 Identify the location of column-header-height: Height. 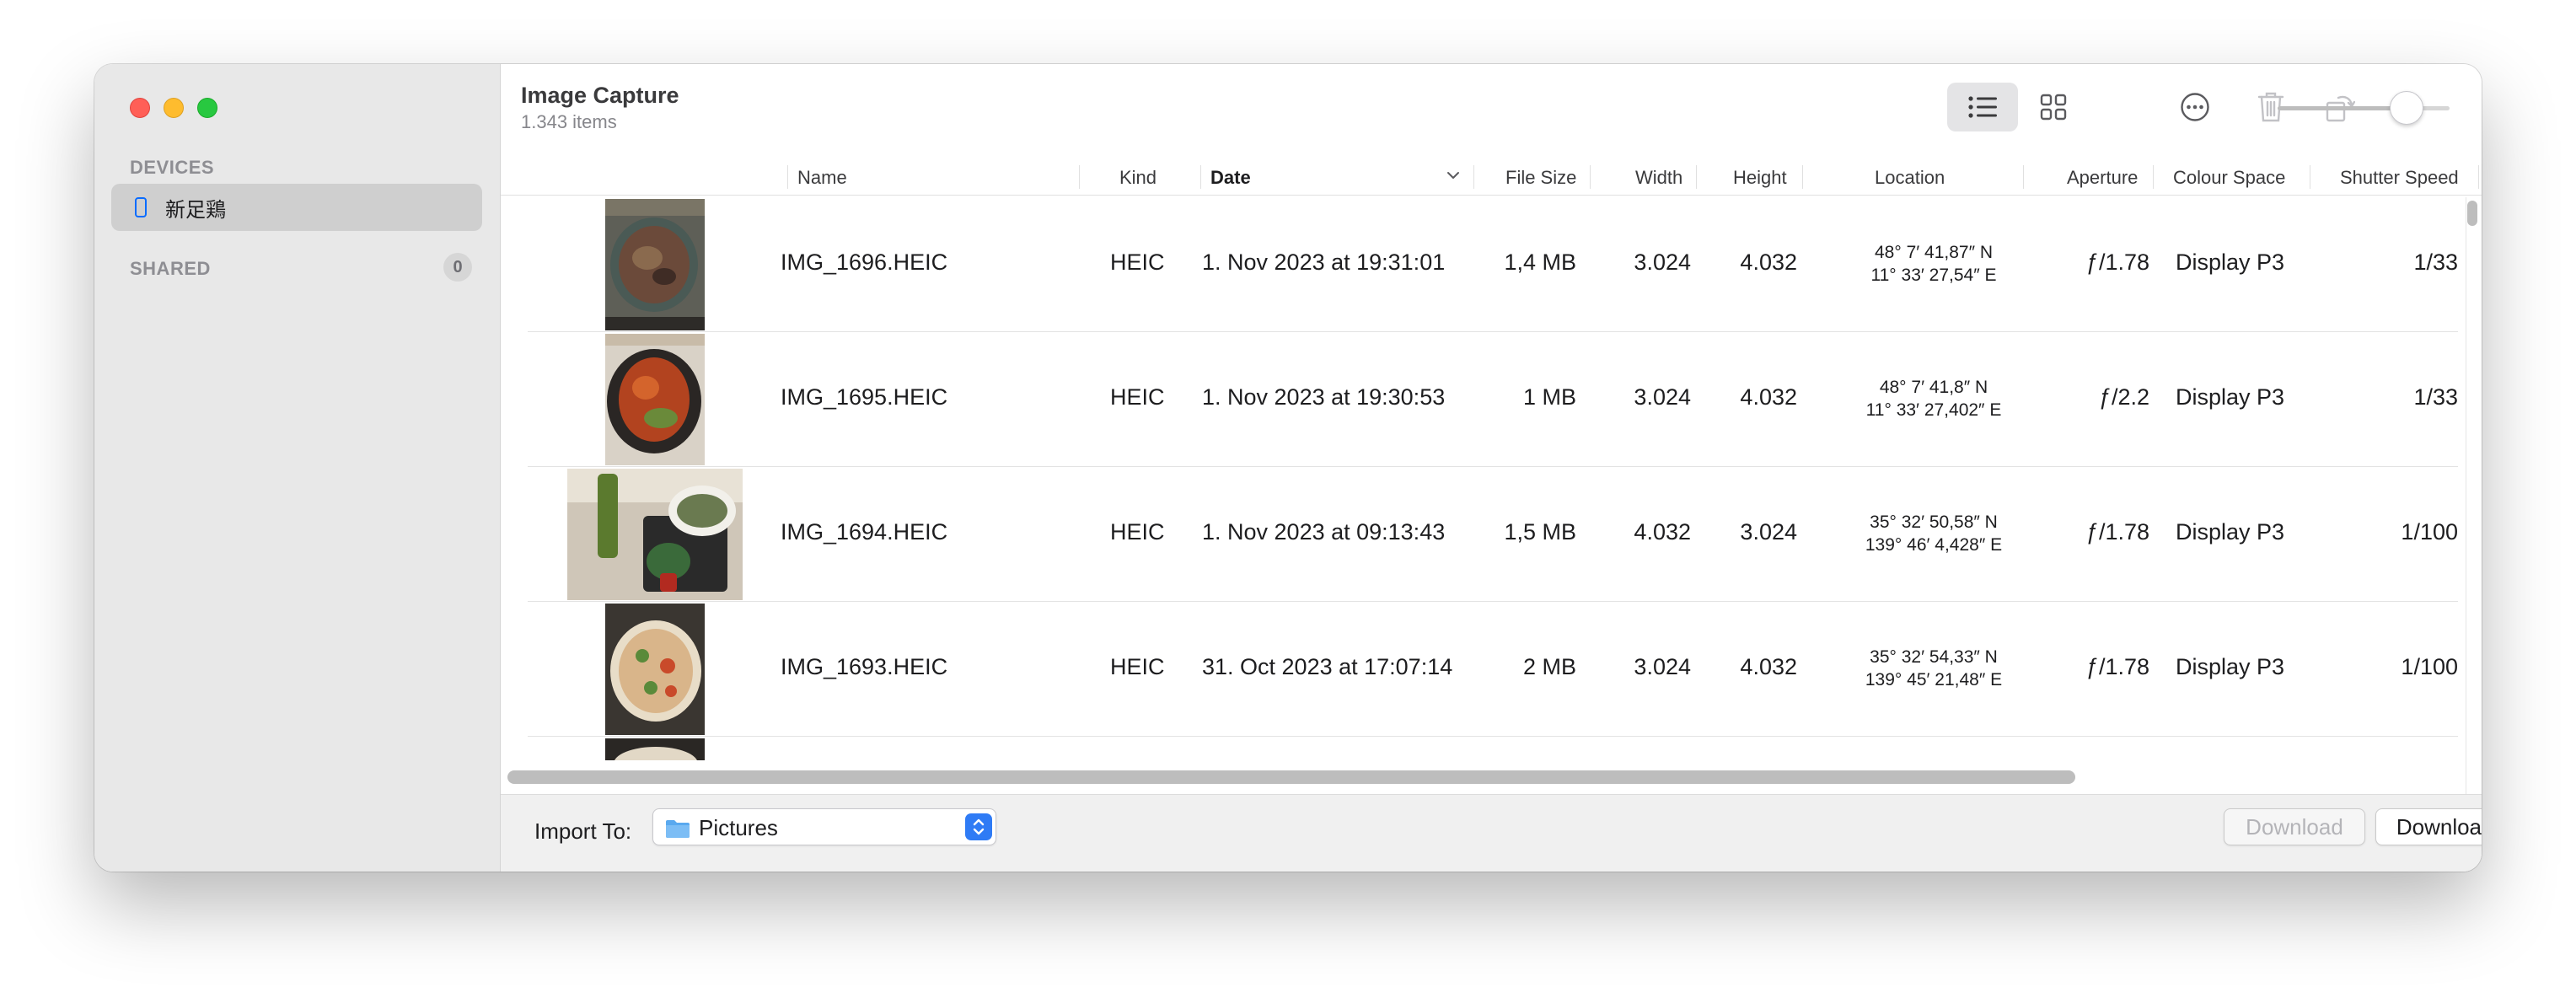
(1760, 178).